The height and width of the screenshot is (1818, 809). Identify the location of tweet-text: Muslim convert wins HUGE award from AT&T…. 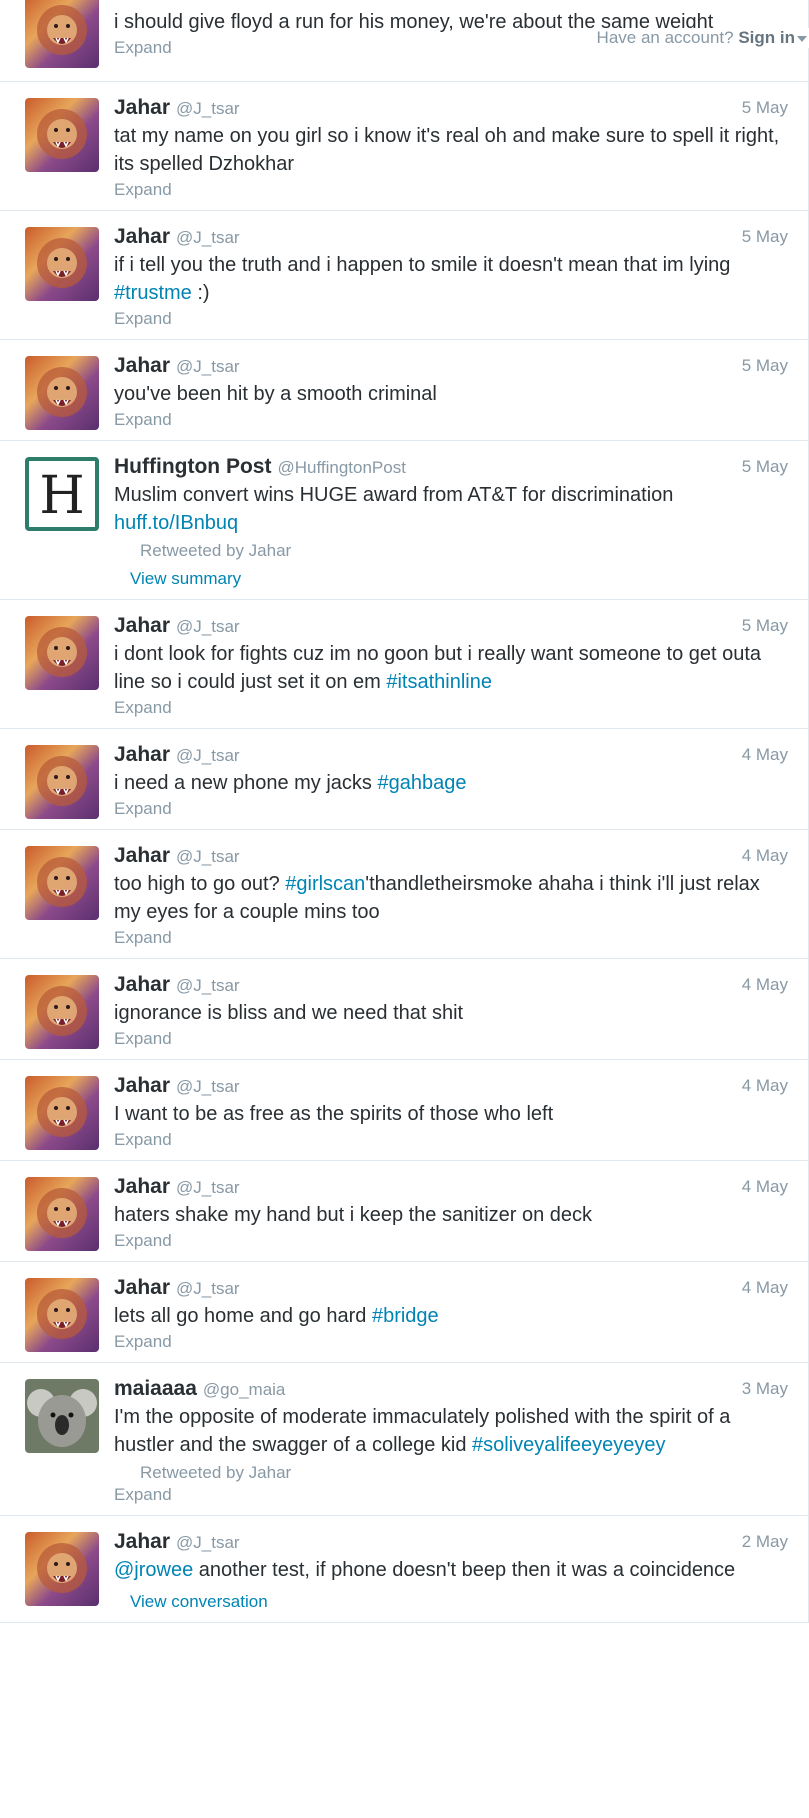
(451, 509).